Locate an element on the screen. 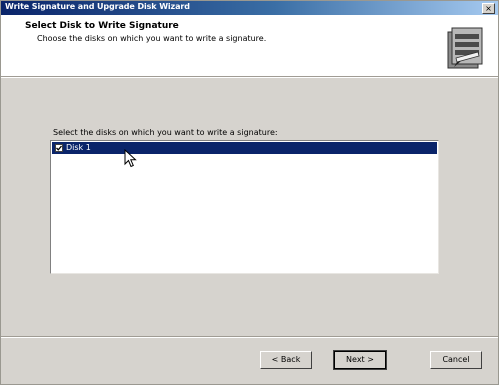  next-button: Next > is located at coordinates (360, 360).